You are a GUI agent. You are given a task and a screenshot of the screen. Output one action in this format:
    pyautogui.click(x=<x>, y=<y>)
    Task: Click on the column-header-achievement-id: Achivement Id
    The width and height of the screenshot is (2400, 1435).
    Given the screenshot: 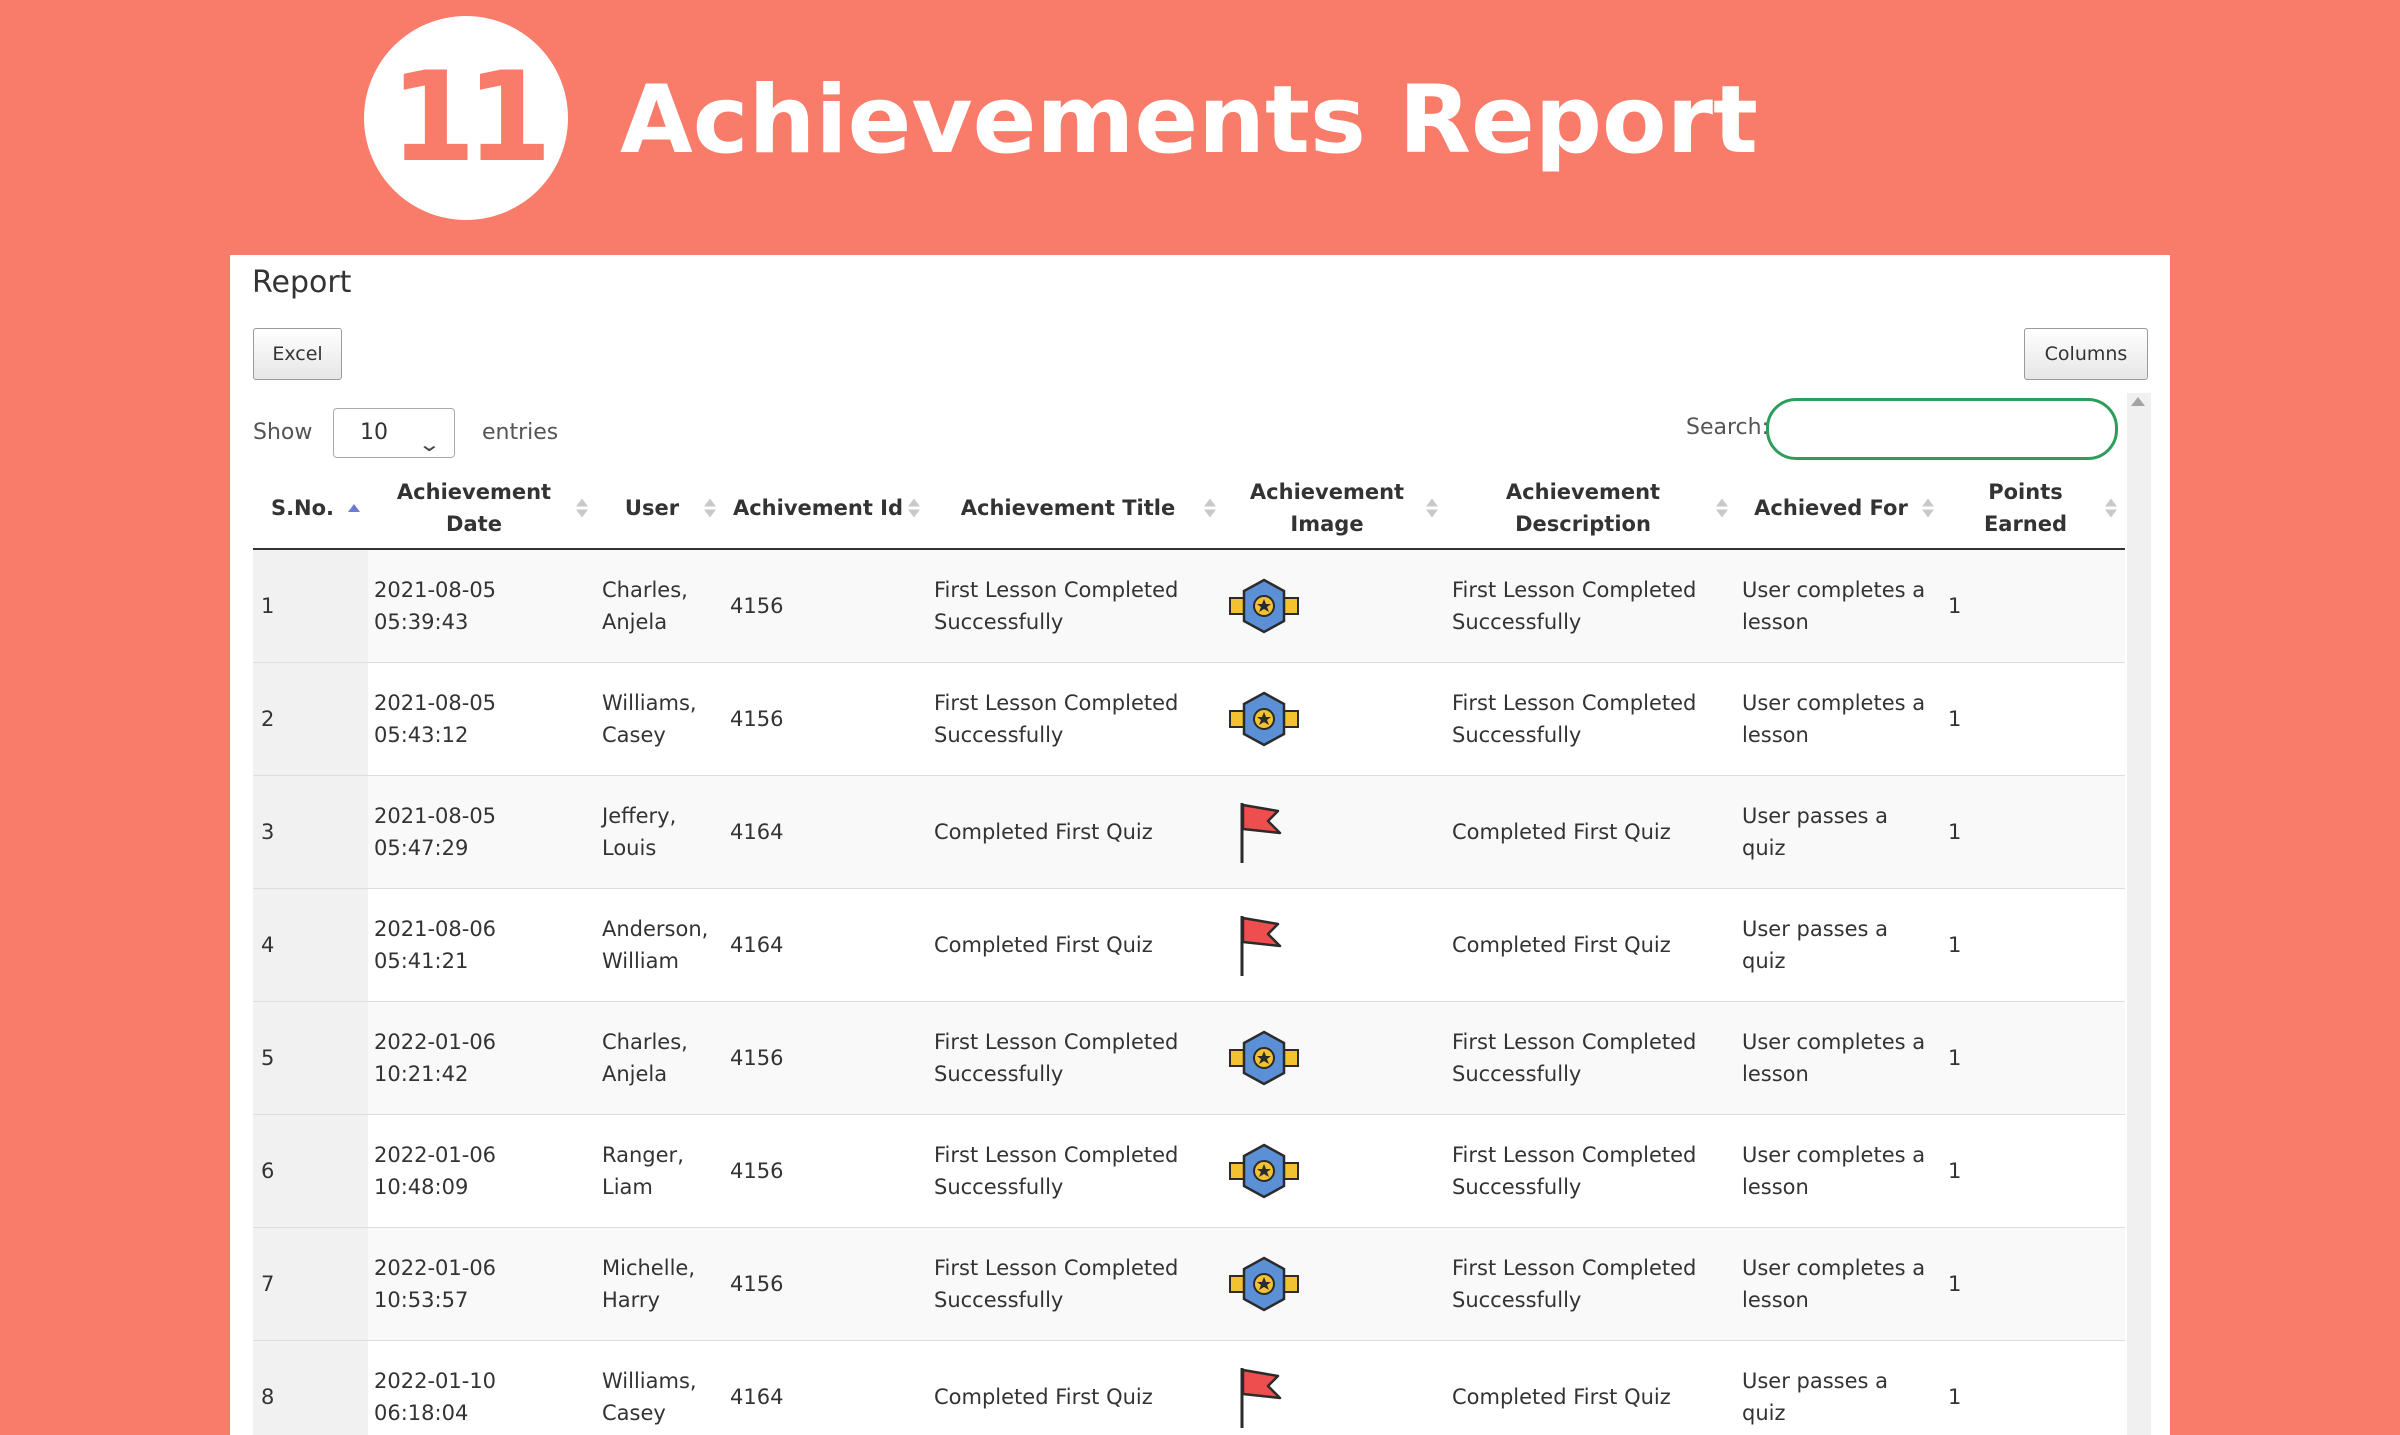 What is the action you would take?
    pyautogui.click(x=826, y=509)
    